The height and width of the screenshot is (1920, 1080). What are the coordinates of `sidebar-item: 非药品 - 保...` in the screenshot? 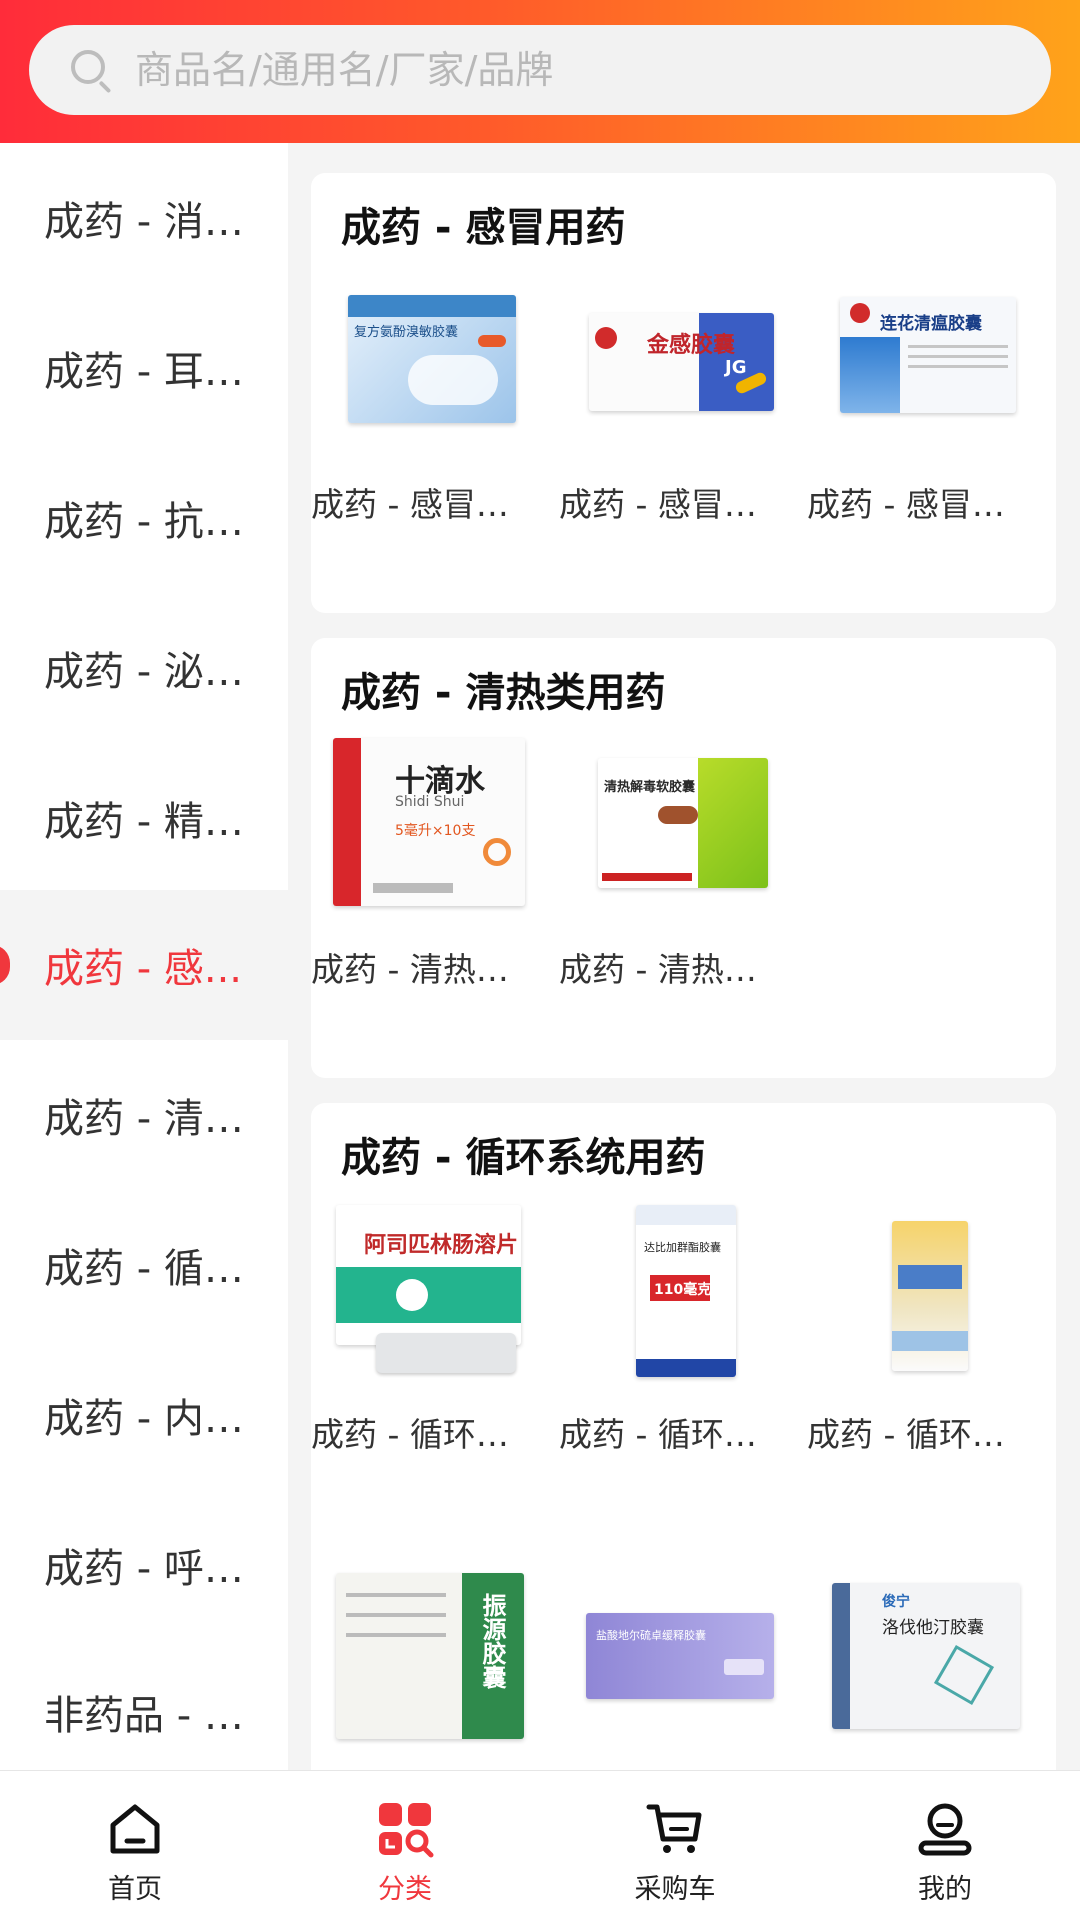 It's located at (144, 1703).